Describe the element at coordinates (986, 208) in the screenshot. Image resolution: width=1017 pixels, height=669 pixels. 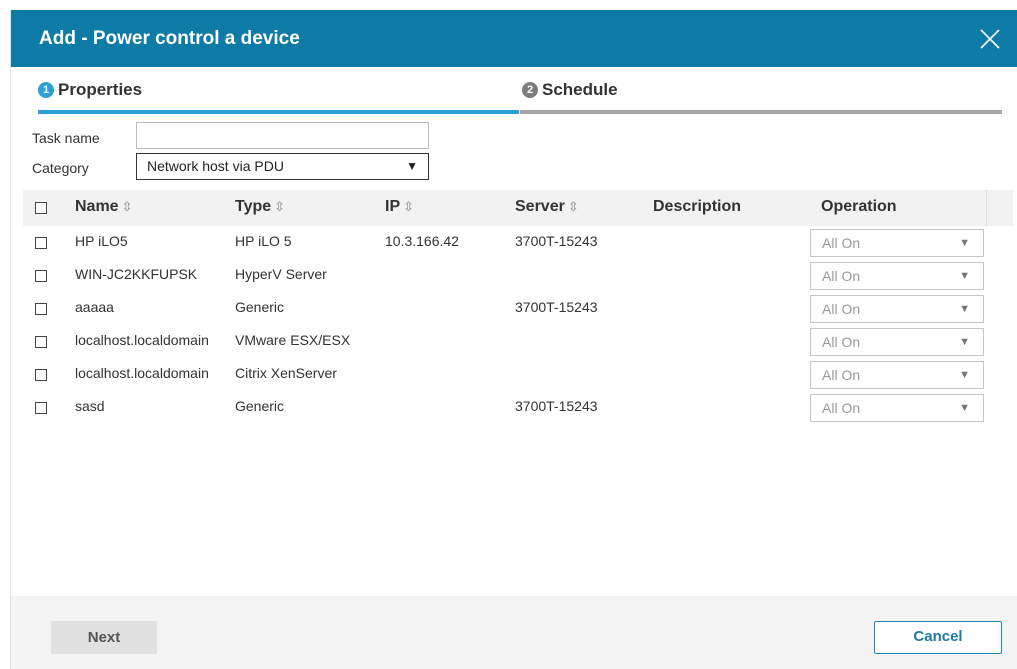
I see `column-divider` at that location.